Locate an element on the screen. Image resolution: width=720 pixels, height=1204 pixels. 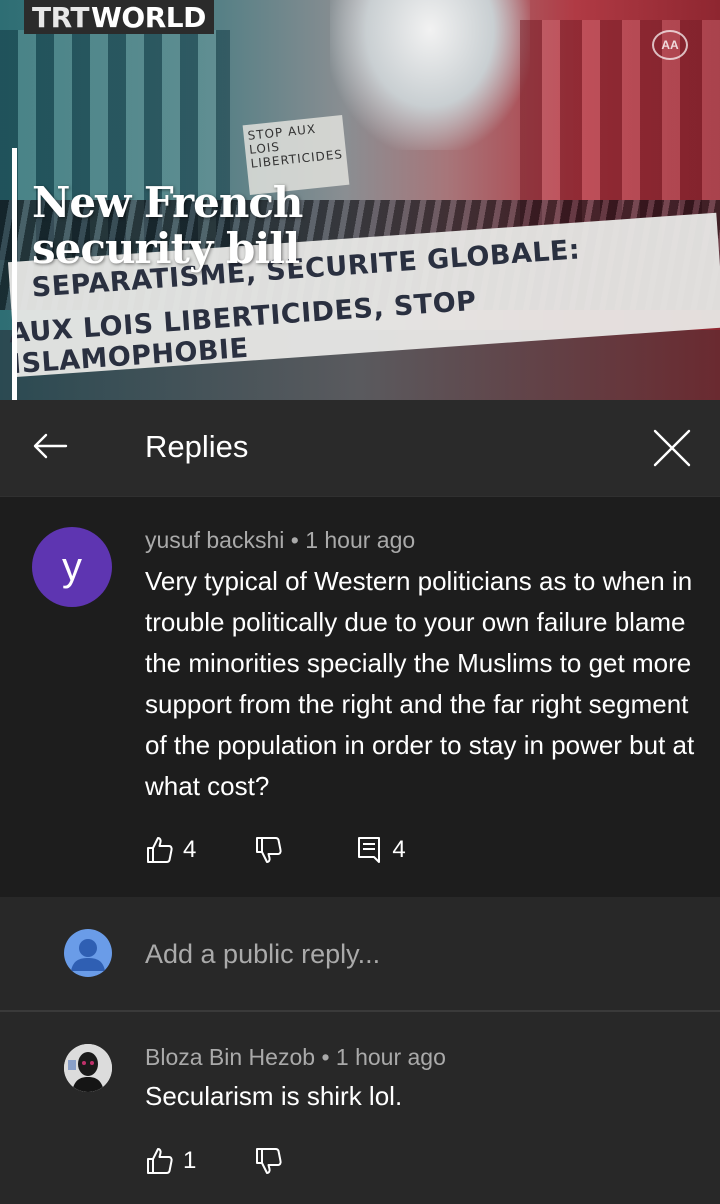
comment-author: yusuf backshi is located at coordinates (214, 540).